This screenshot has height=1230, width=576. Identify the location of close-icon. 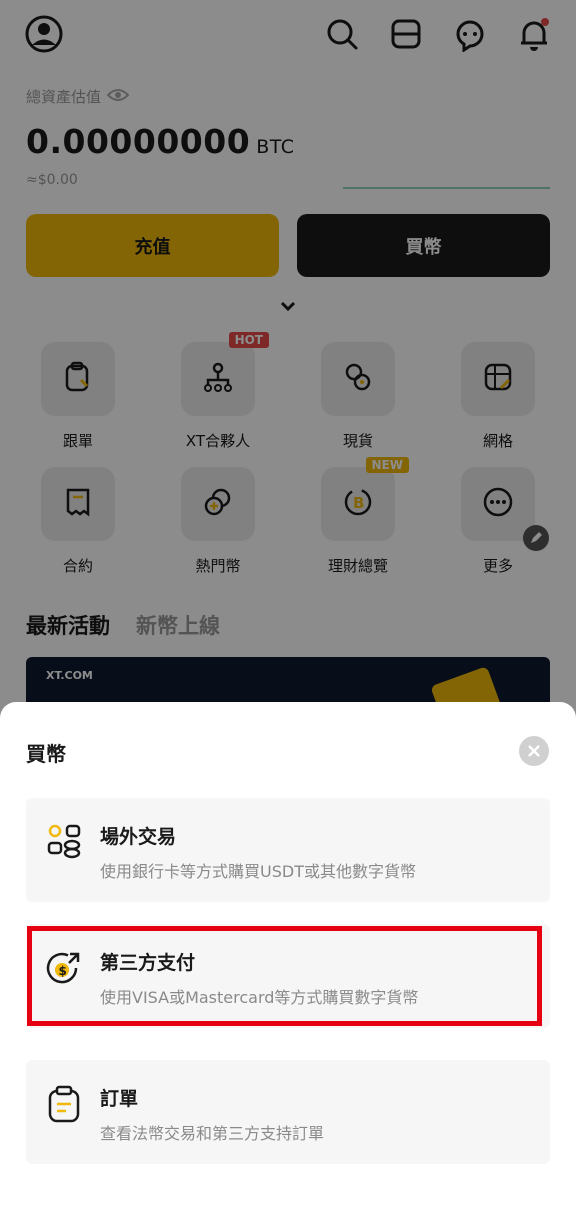
(534, 751).